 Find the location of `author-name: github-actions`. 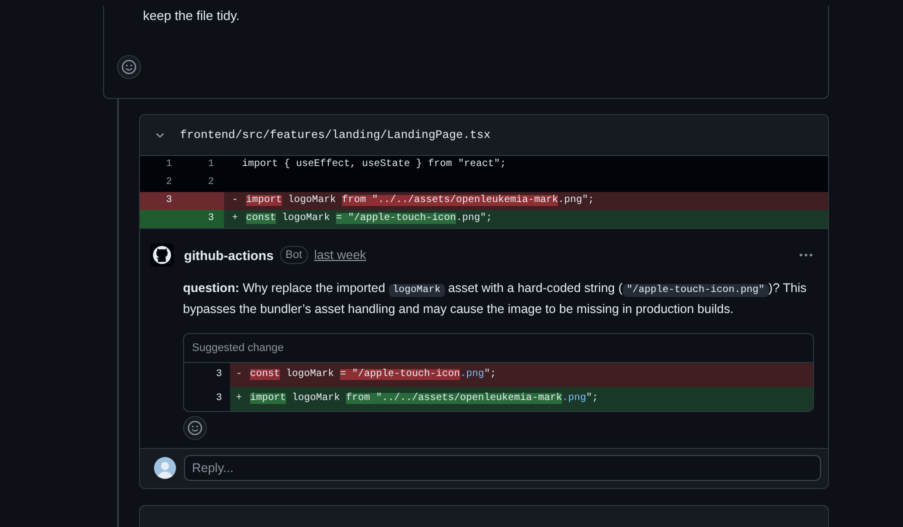

author-name: github-actions is located at coordinates (229, 255).